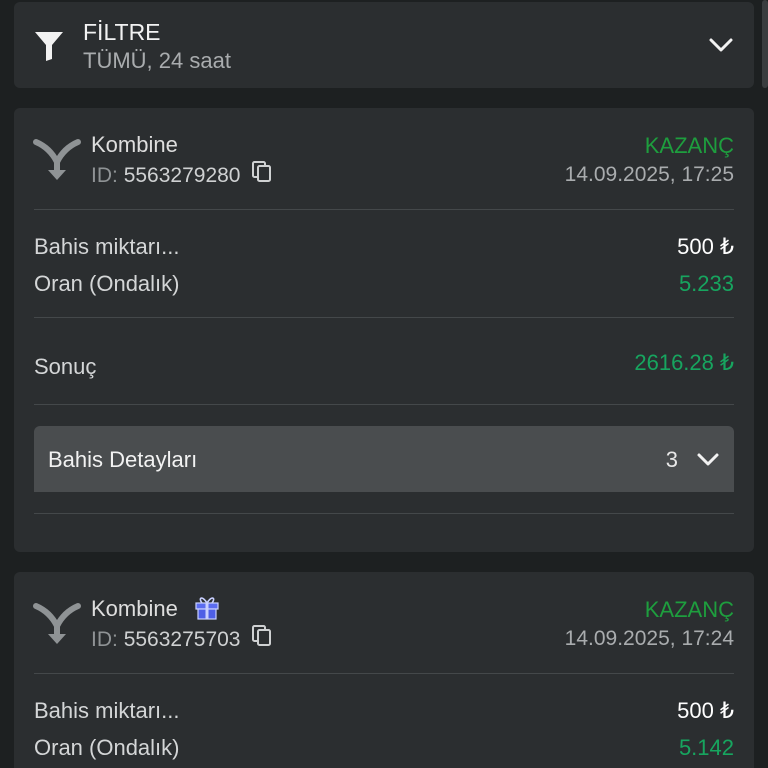 The height and width of the screenshot is (768, 768). I want to click on result-value: 2616.28 ₺, so click(684, 362).